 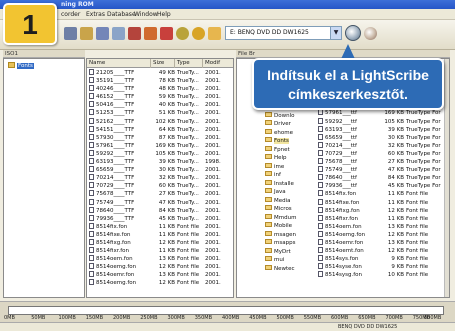 What do you see at coordinates (160, 137) in the screenshot?
I see `table-row: 57930____TTF 87 KB TrueTy... 2001.` at bounding box center [160, 137].